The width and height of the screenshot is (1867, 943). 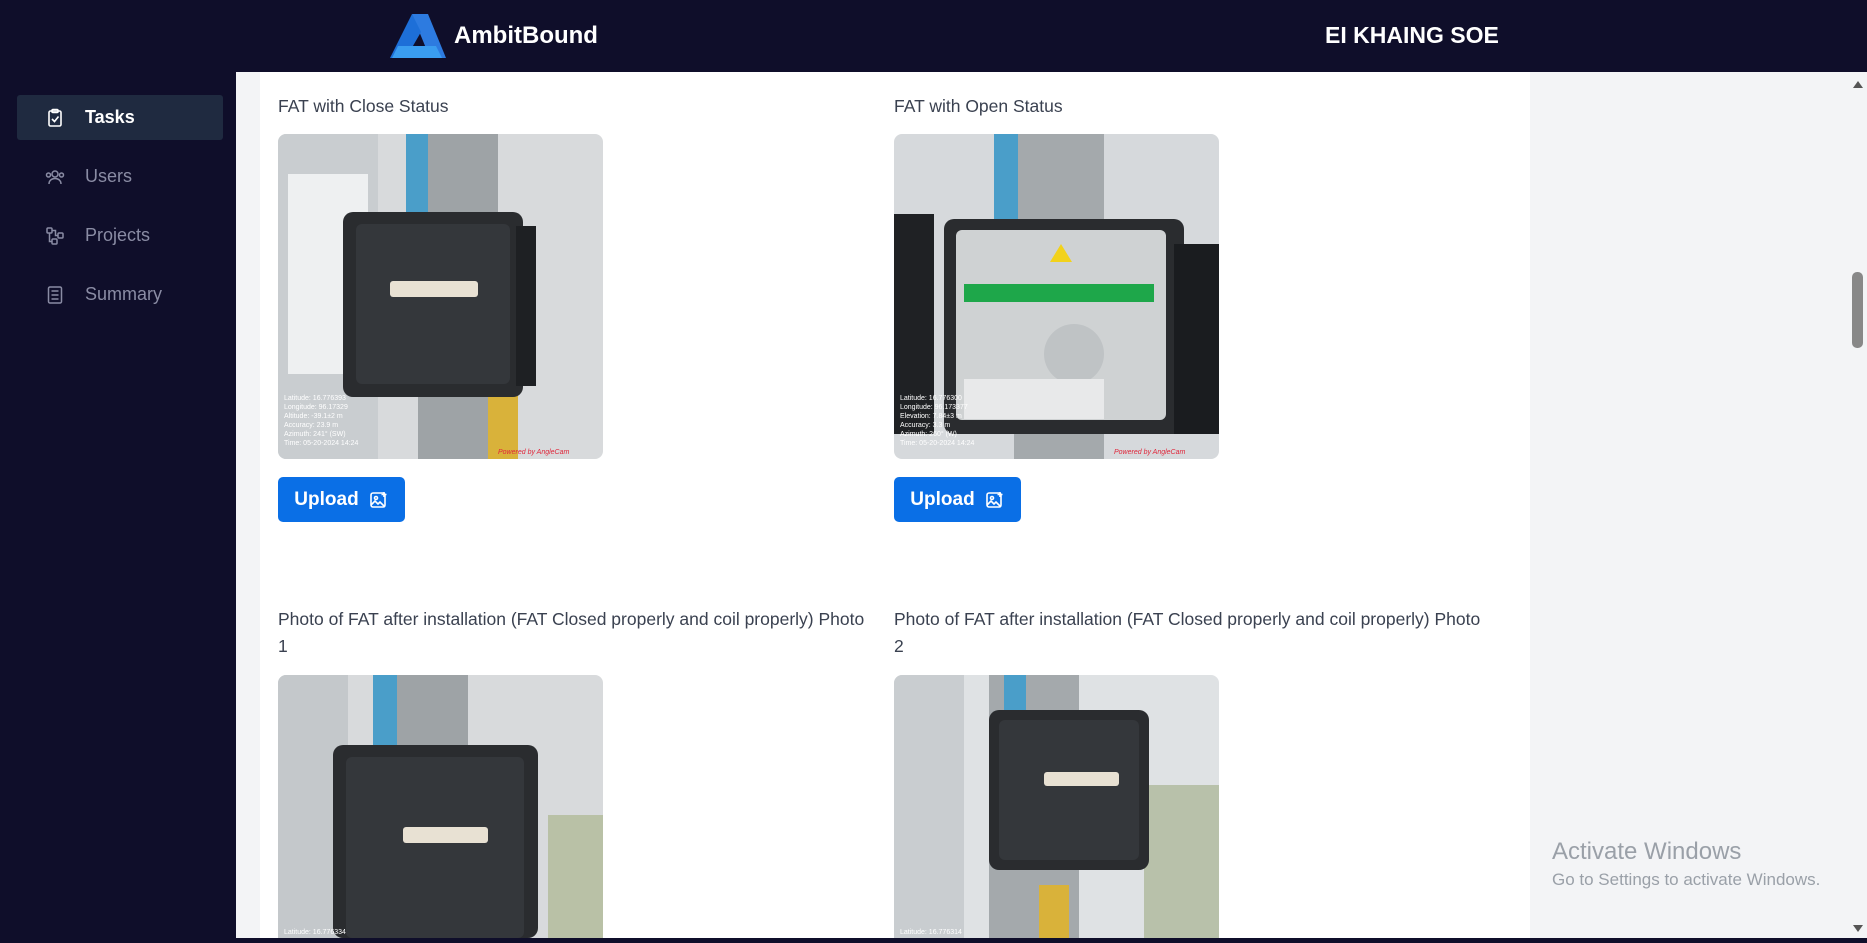 I want to click on field-fat-open-status: FAT with Open Status, so click(x=1194, y=106).